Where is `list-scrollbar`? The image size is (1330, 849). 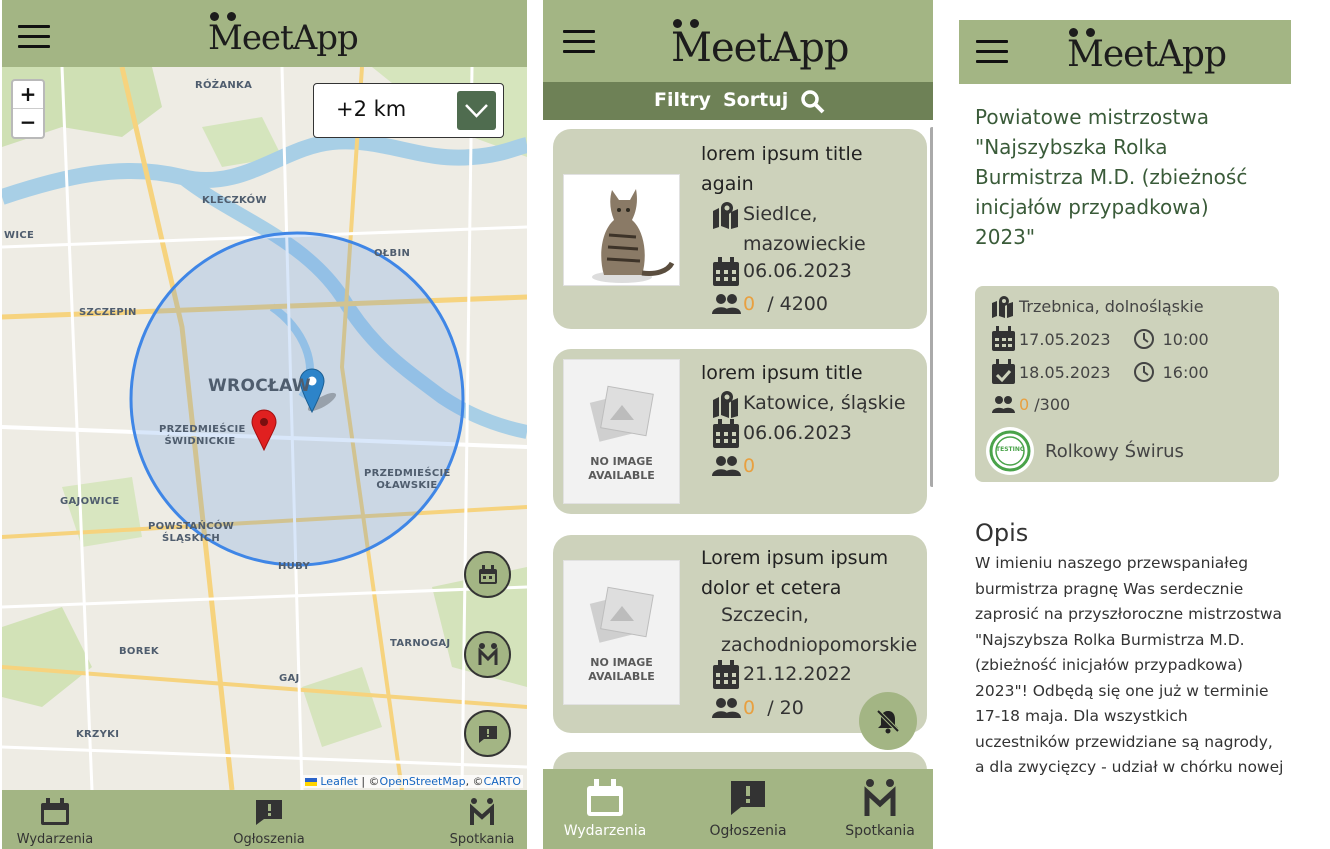
list-scrollbar is located at coordinates (931, 307).